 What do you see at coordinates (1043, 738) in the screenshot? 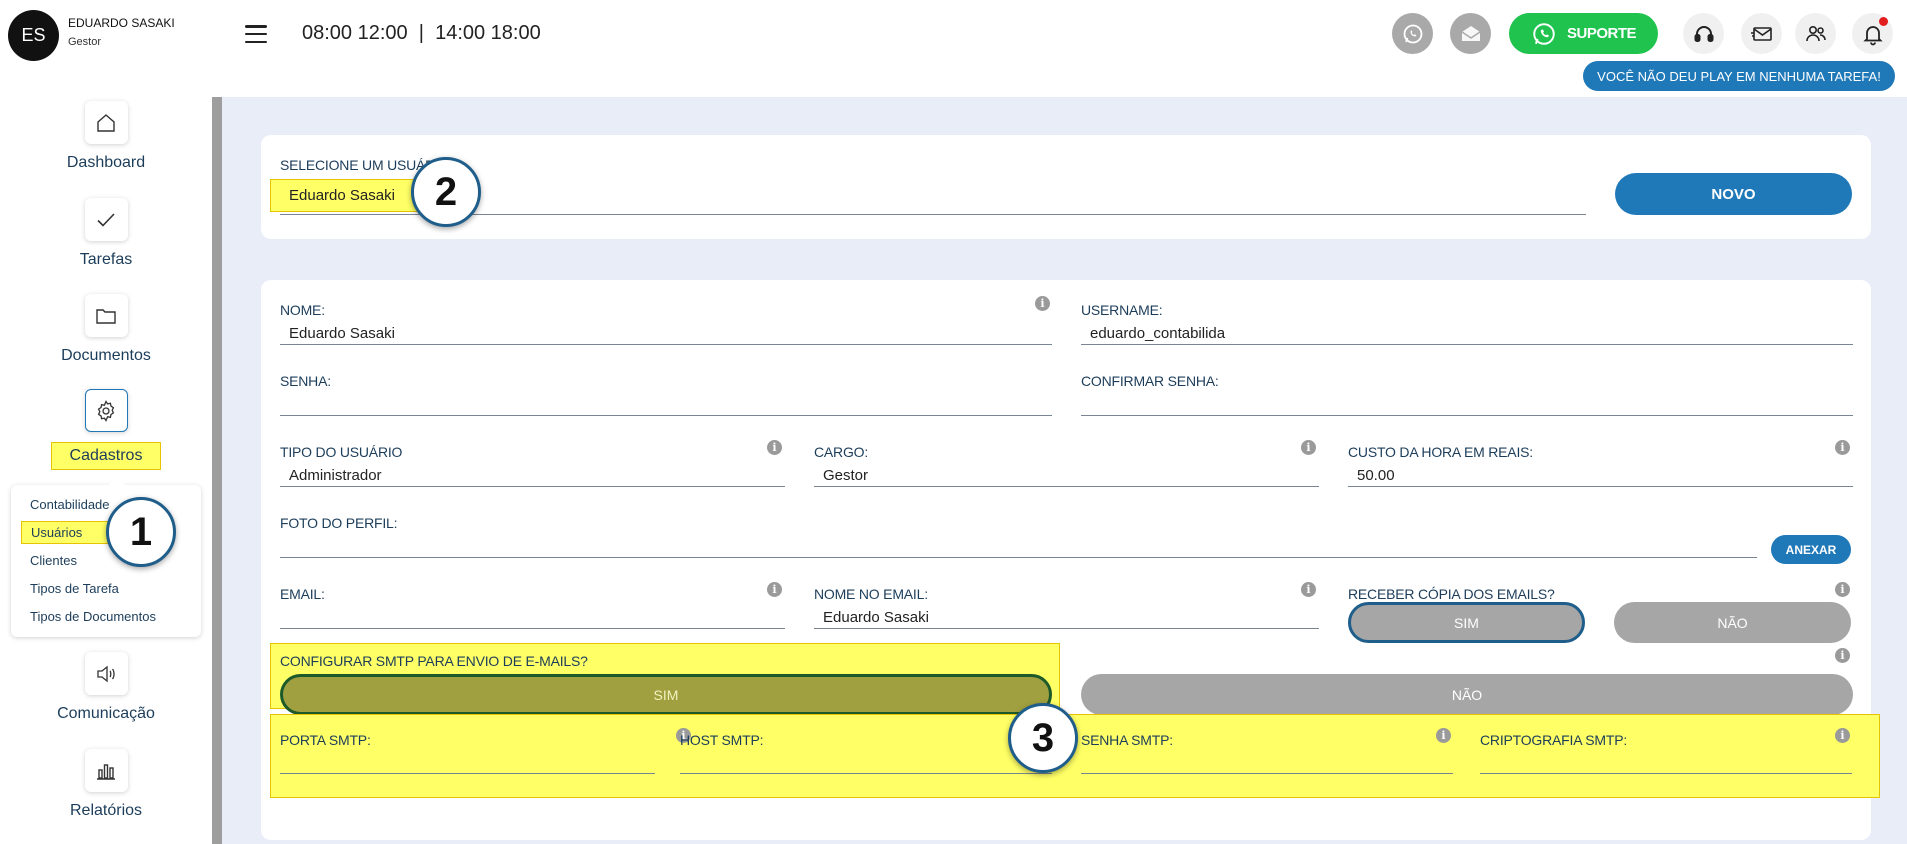
I see `step-marker-3: 3` at bounding box center [1043, 738].